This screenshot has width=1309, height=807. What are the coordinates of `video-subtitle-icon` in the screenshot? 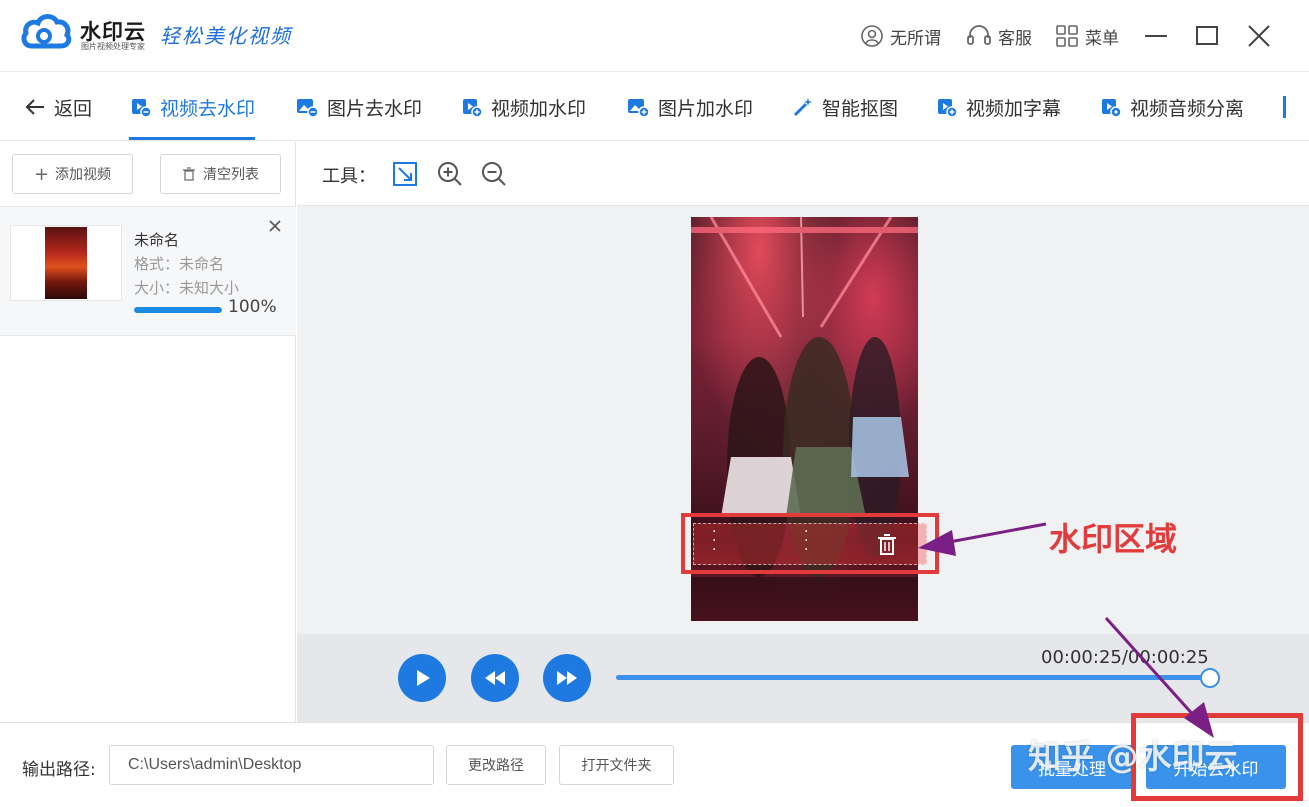 It's located at (948, 108).